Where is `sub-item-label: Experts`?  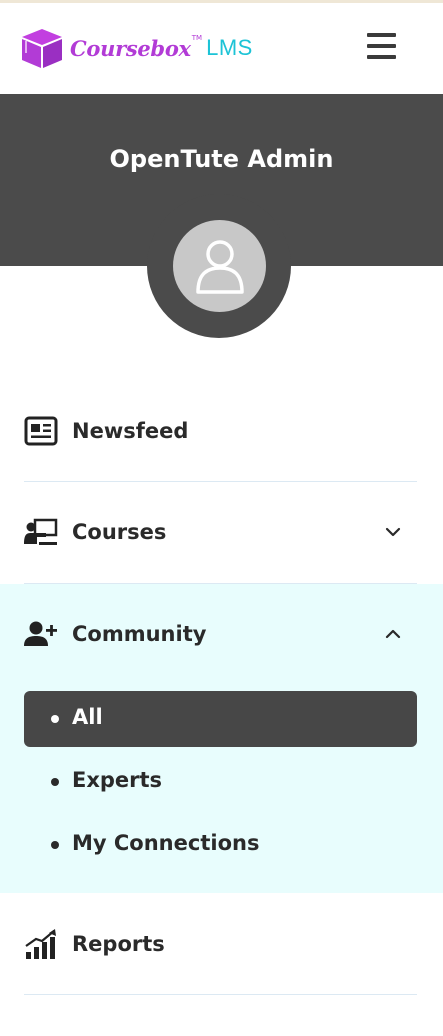
sub-item-label: Experts is located at coordinates (117, 780).